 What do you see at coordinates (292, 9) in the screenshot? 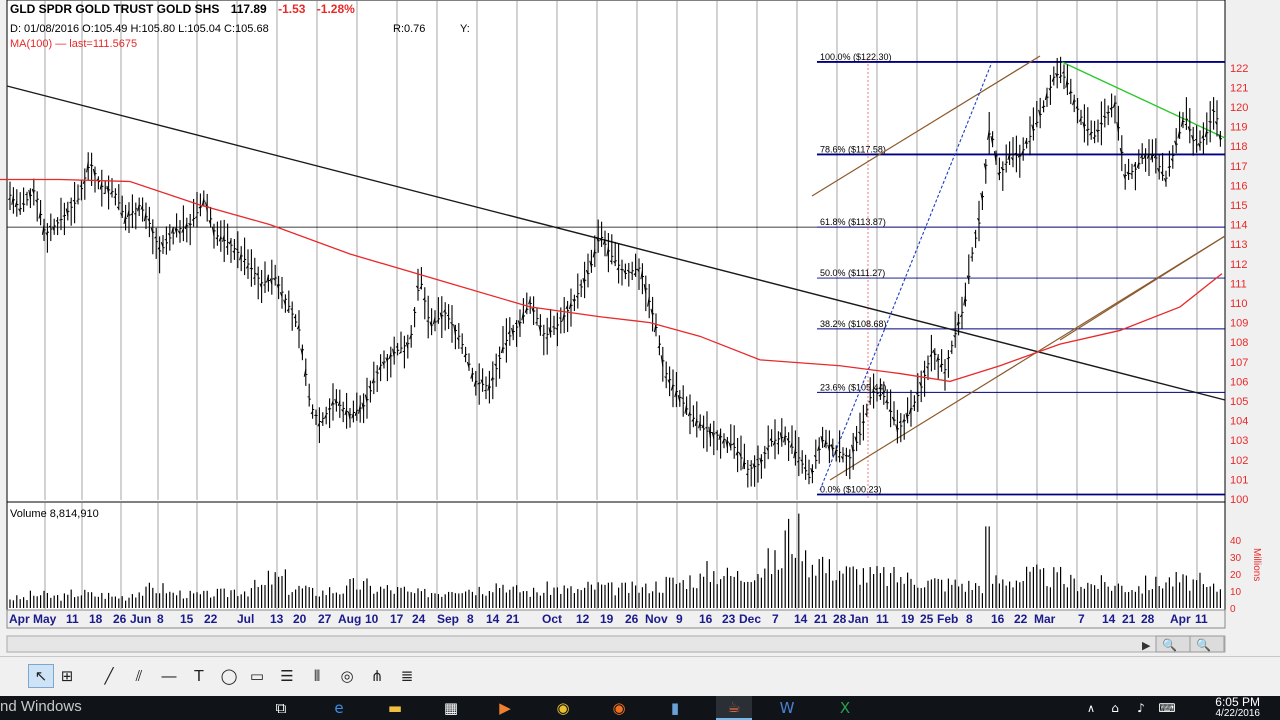
I see `price-change: -1.53` at bounding box center [292, 9].